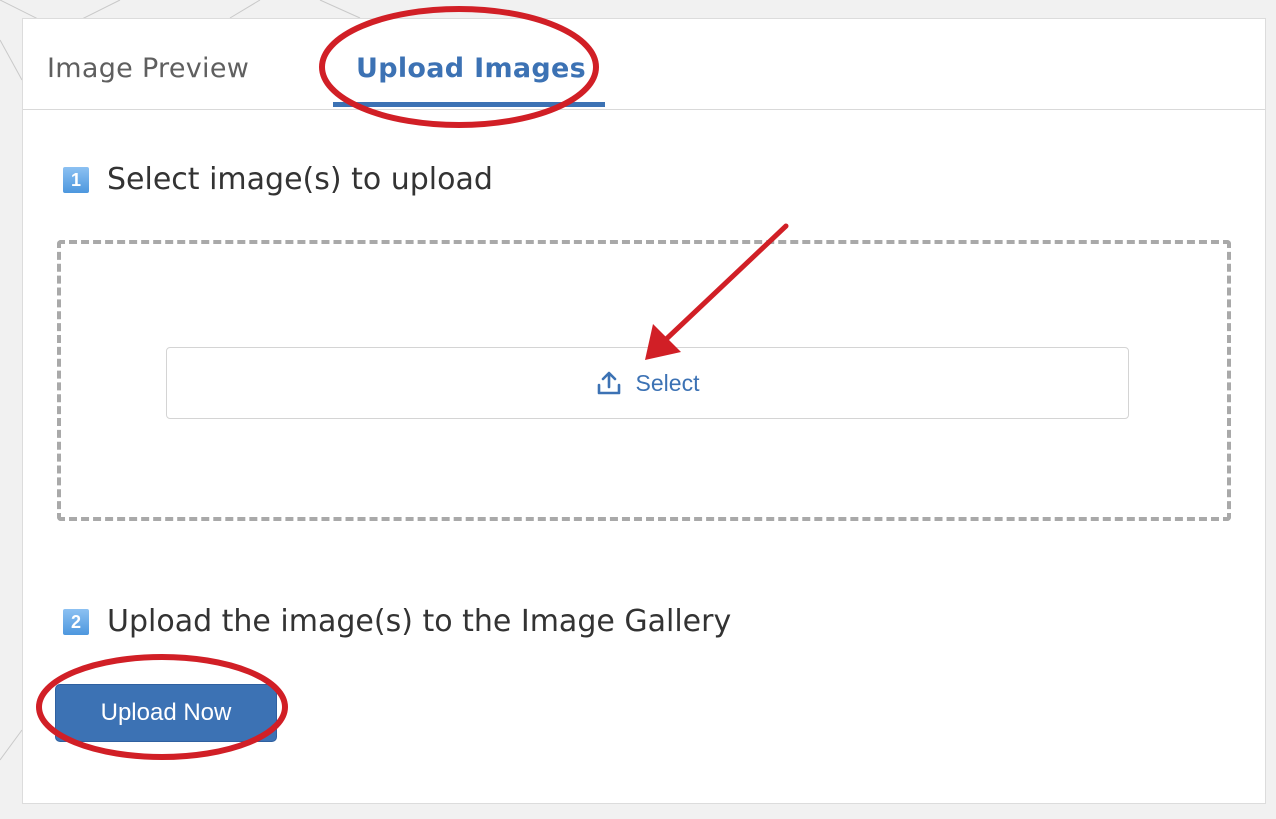  What do you see at coordinates (419, 621) in the screenshot?
I see `step-2-label: Upload the image(s) to the Image Gallery` at bounding box center [419, 621].